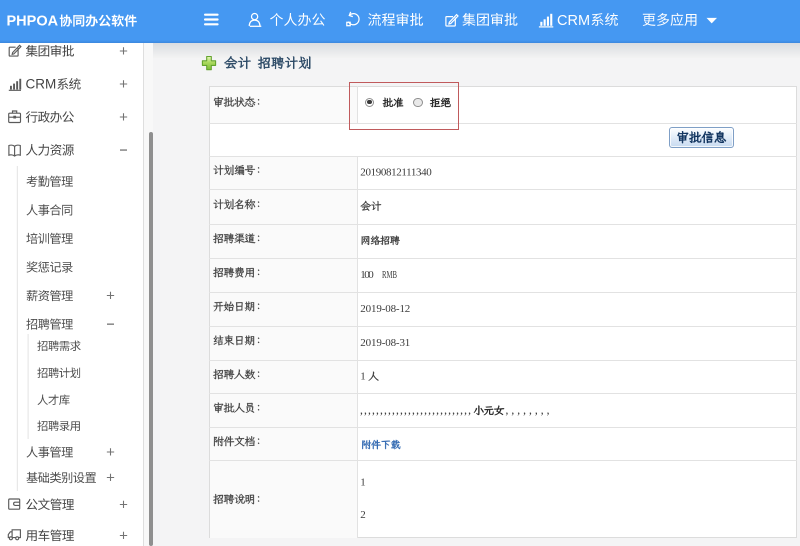  Describe the element at coordinates (385, 343) in the screenshot. I see `svg-text: 2019-08-31` at that location.